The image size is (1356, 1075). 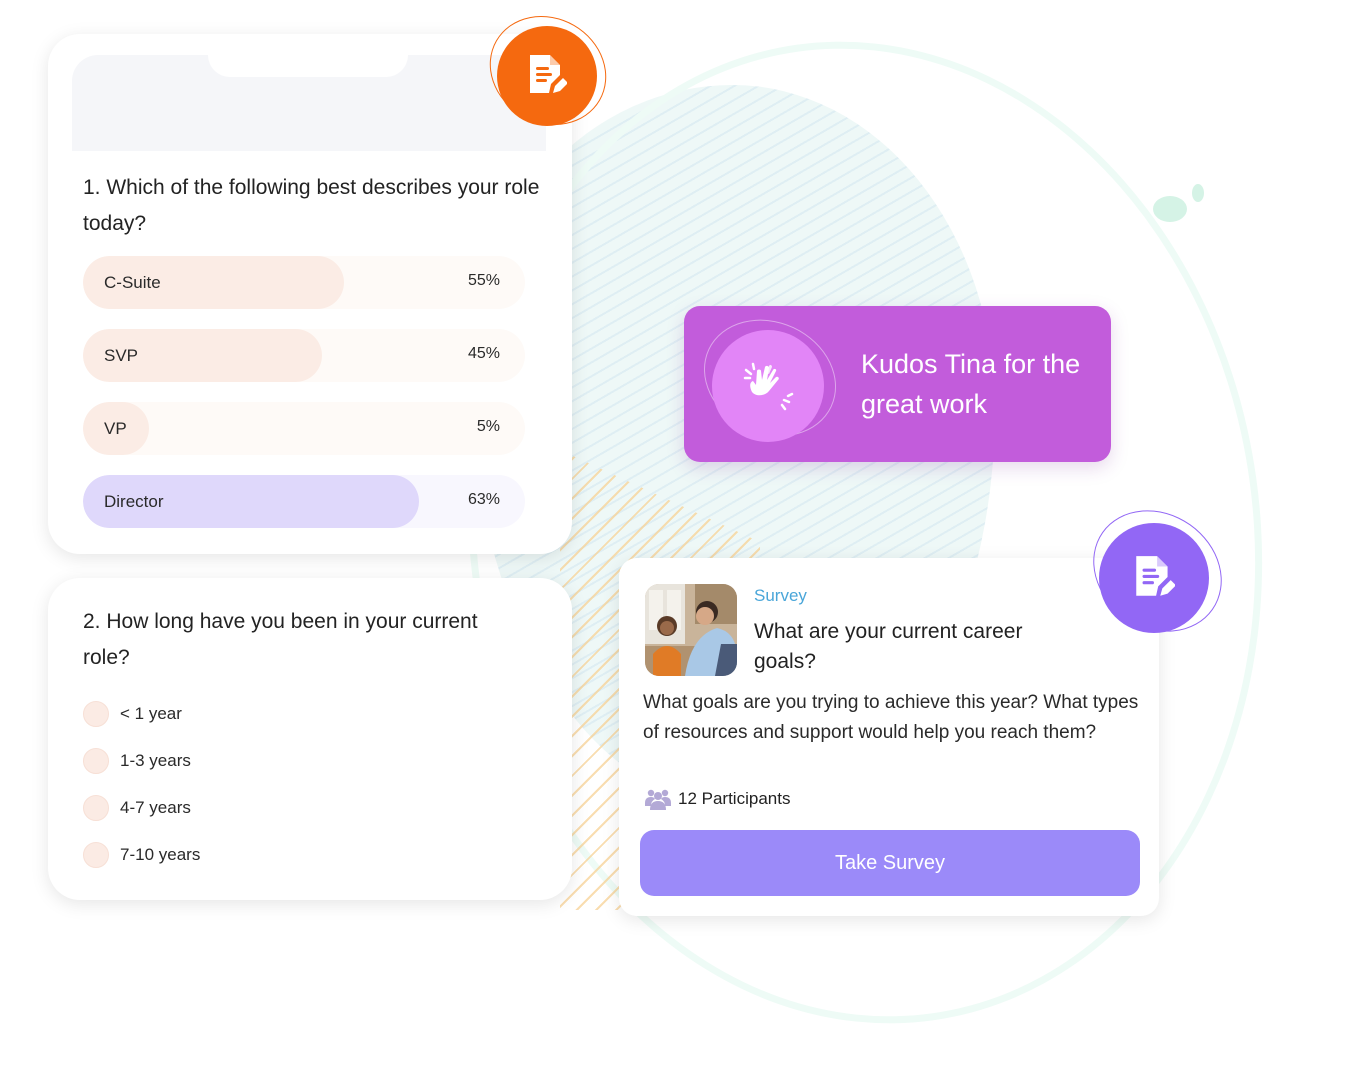 I want to click on poll-option: VP 5%, so click(x=304, y=428).